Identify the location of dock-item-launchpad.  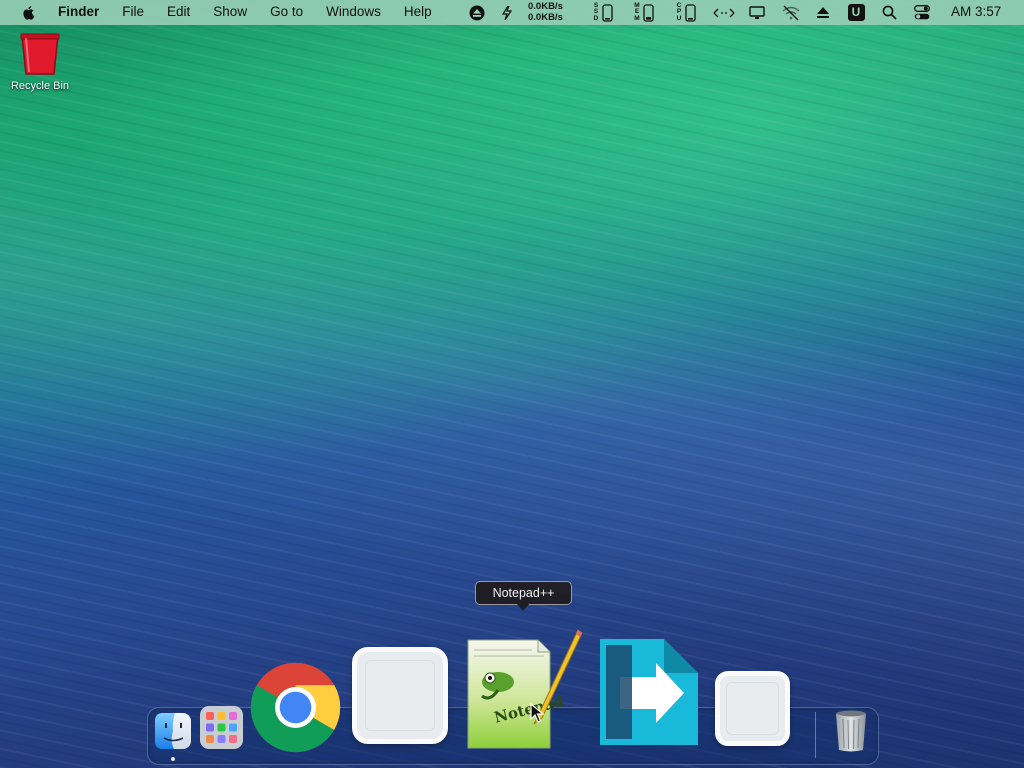
(221, 727).